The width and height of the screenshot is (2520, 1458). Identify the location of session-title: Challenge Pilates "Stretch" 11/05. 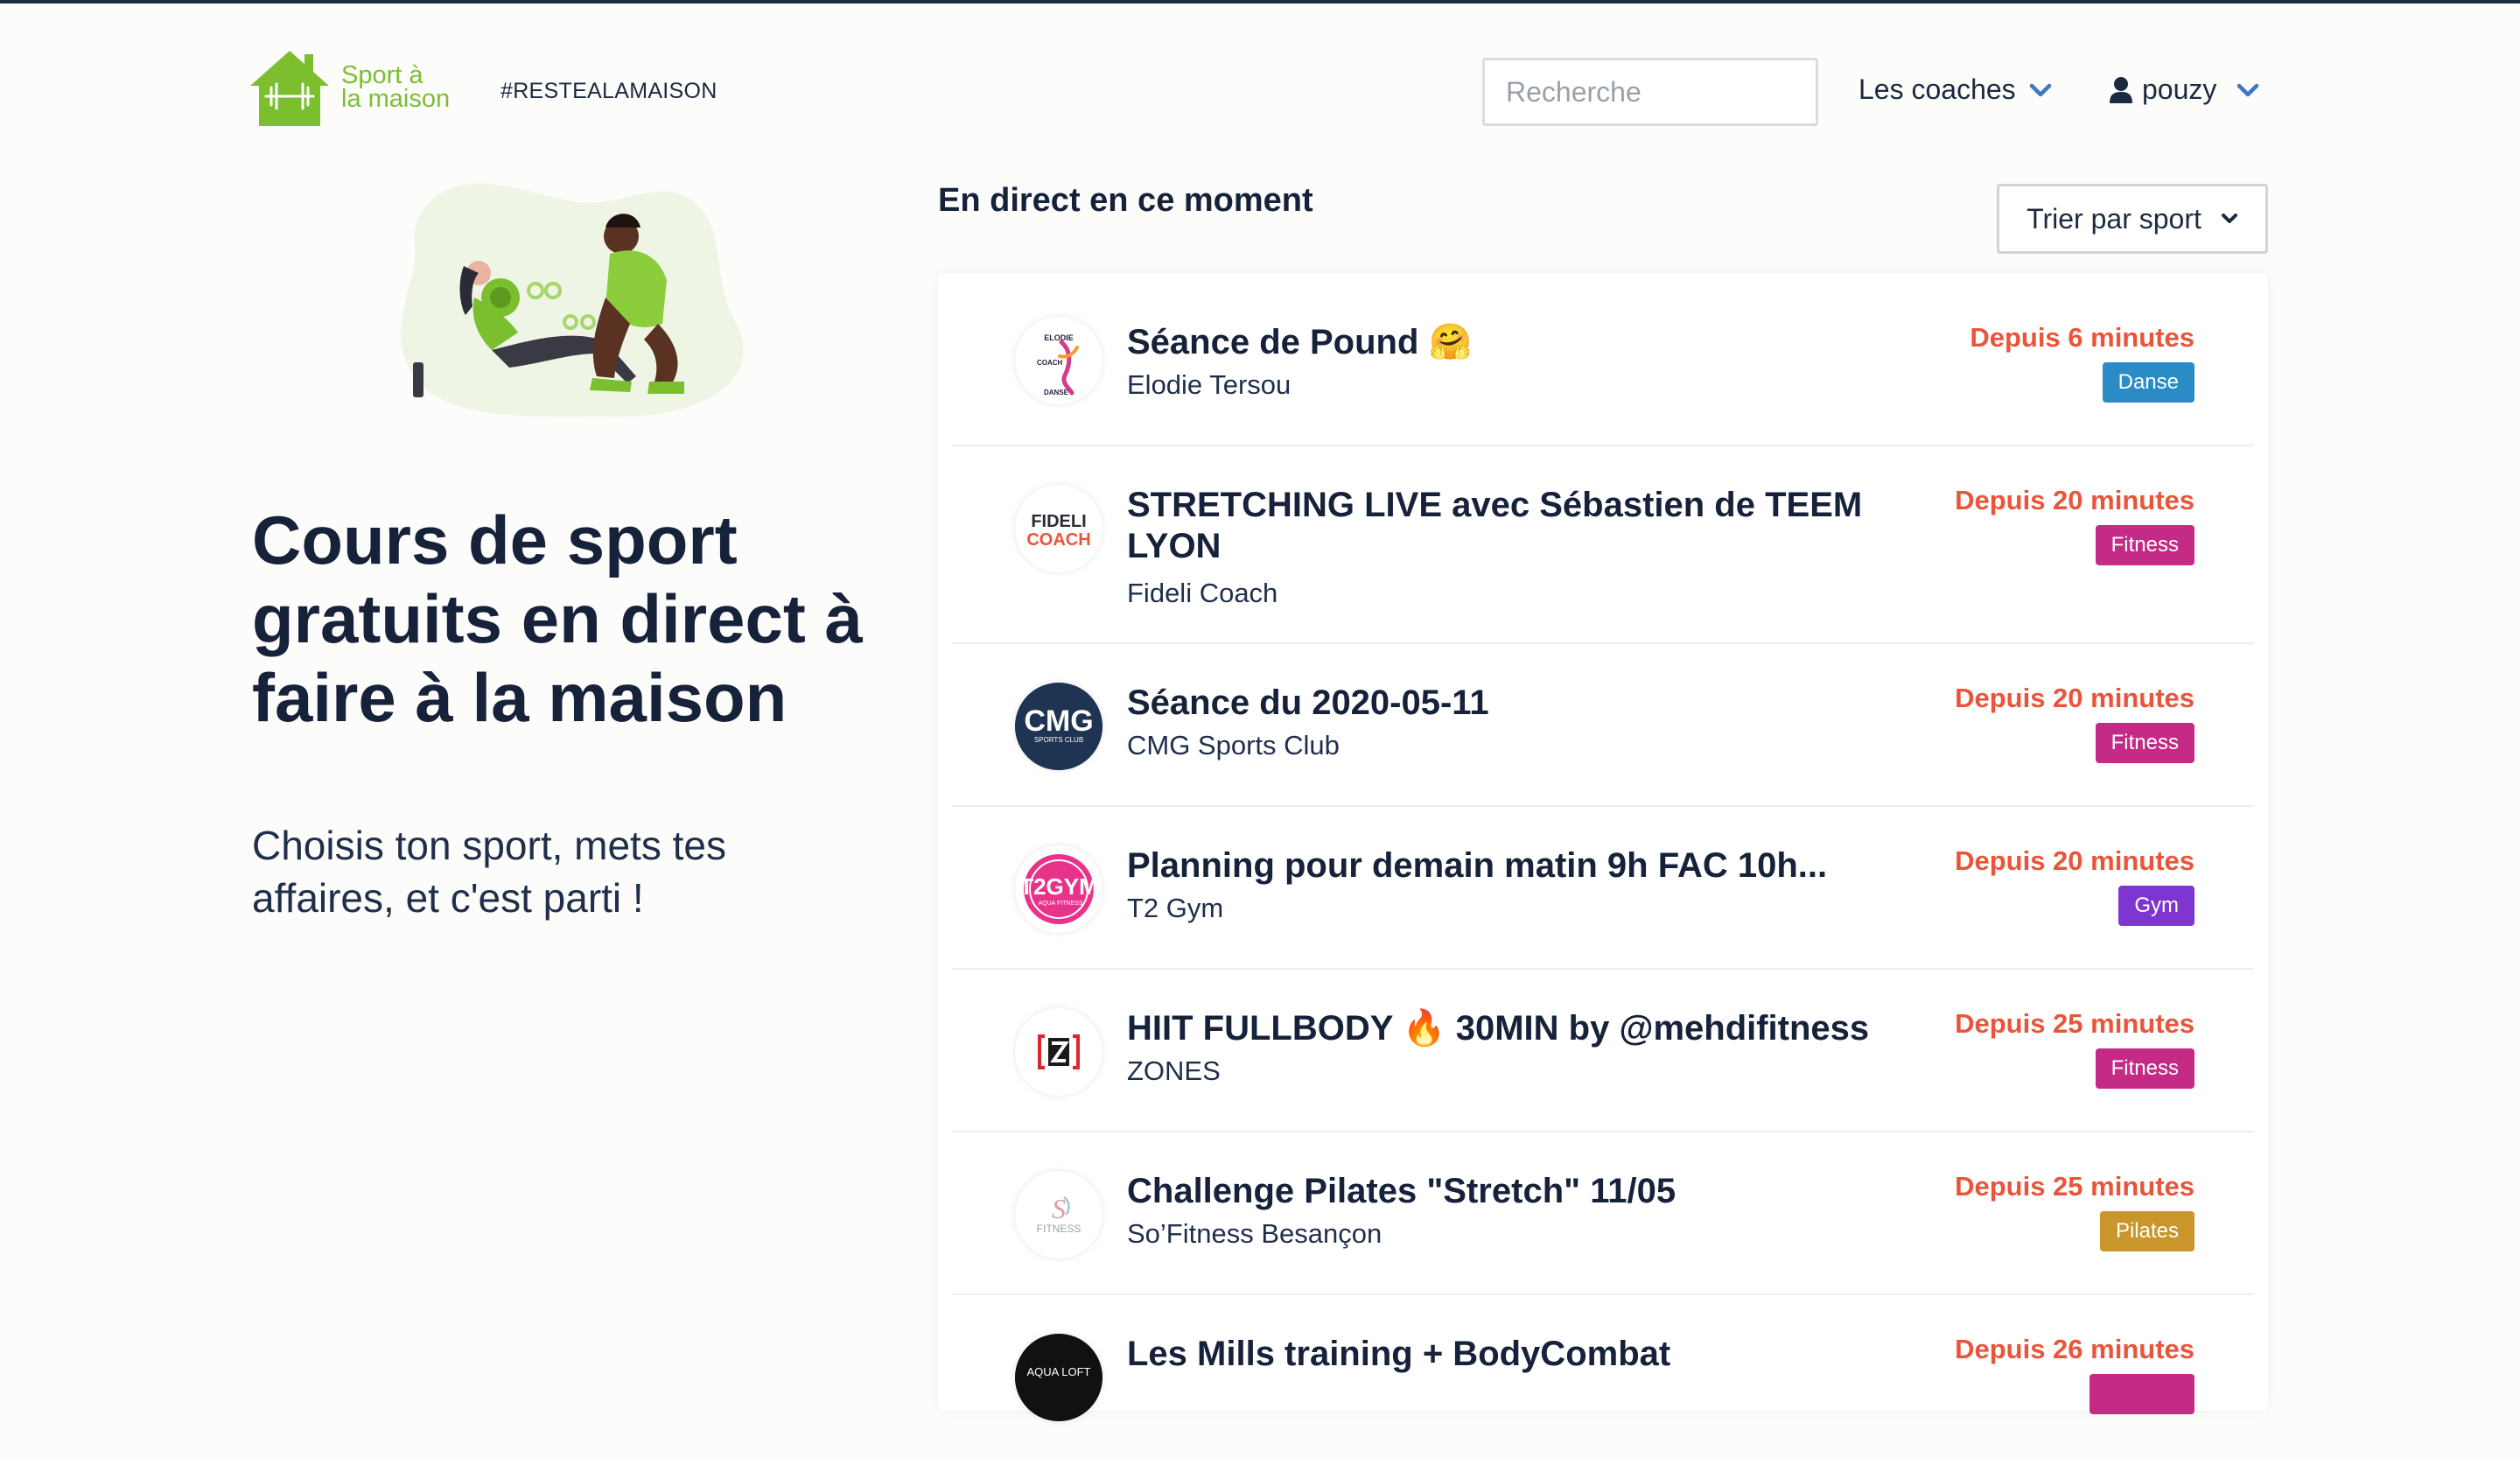
(1503, 1191).